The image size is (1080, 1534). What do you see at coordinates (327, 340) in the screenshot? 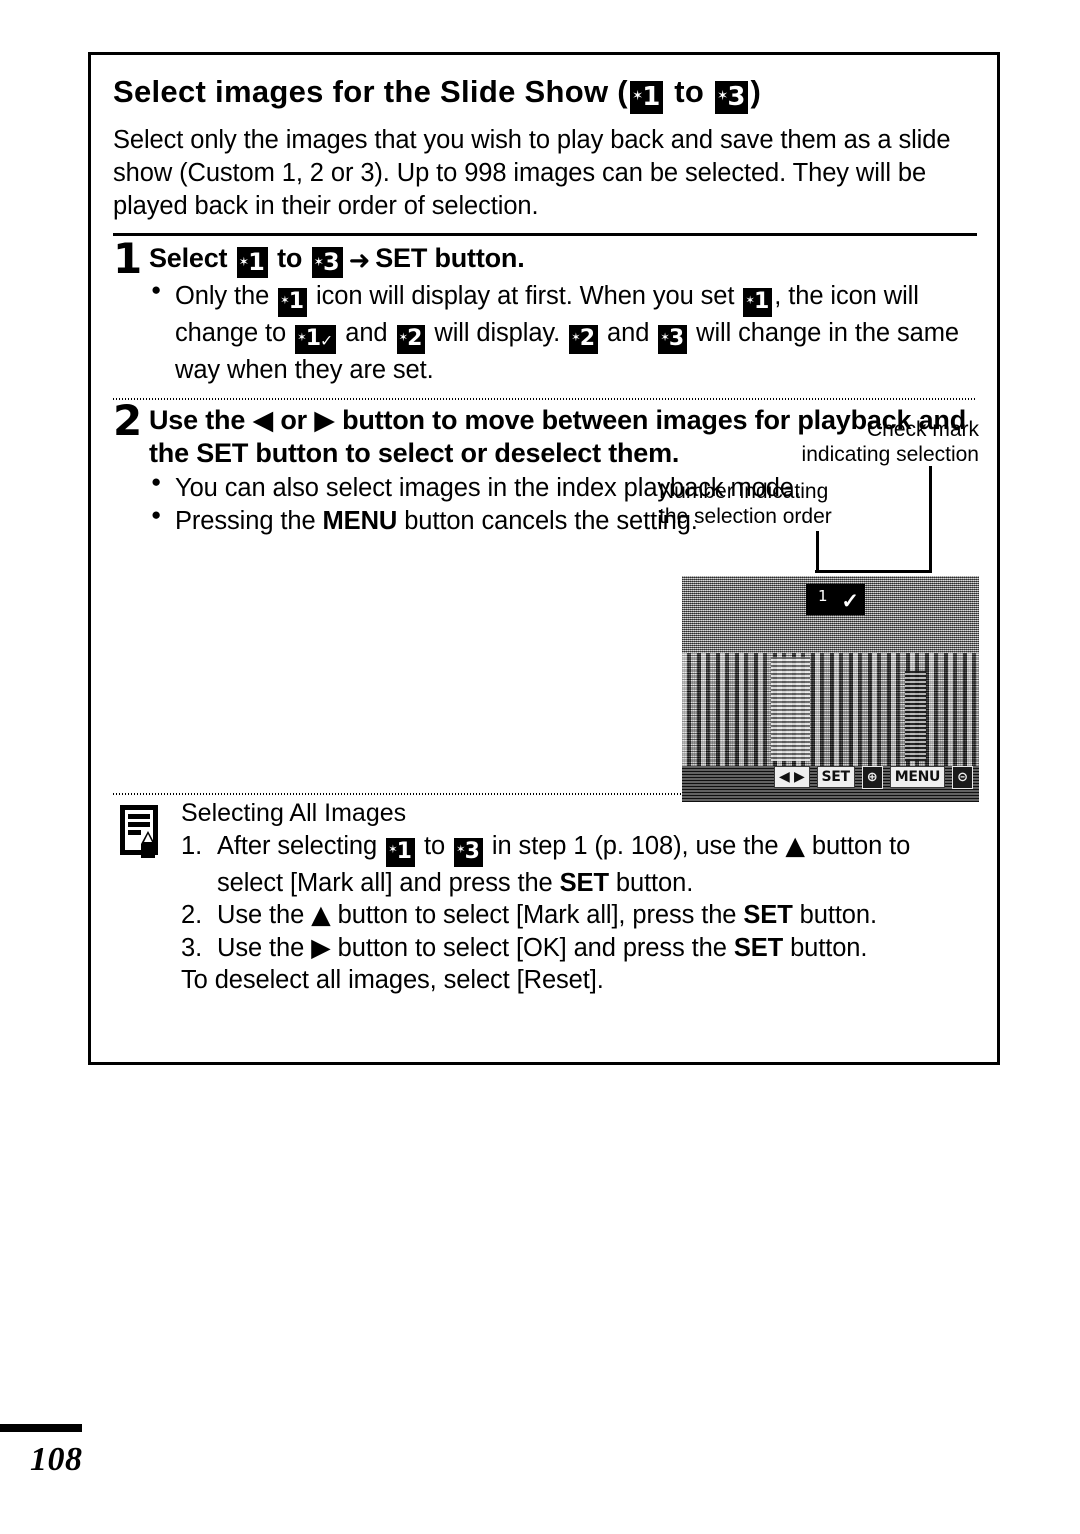
I see `check-glyph: ✓` at bounding box center [327, 340].